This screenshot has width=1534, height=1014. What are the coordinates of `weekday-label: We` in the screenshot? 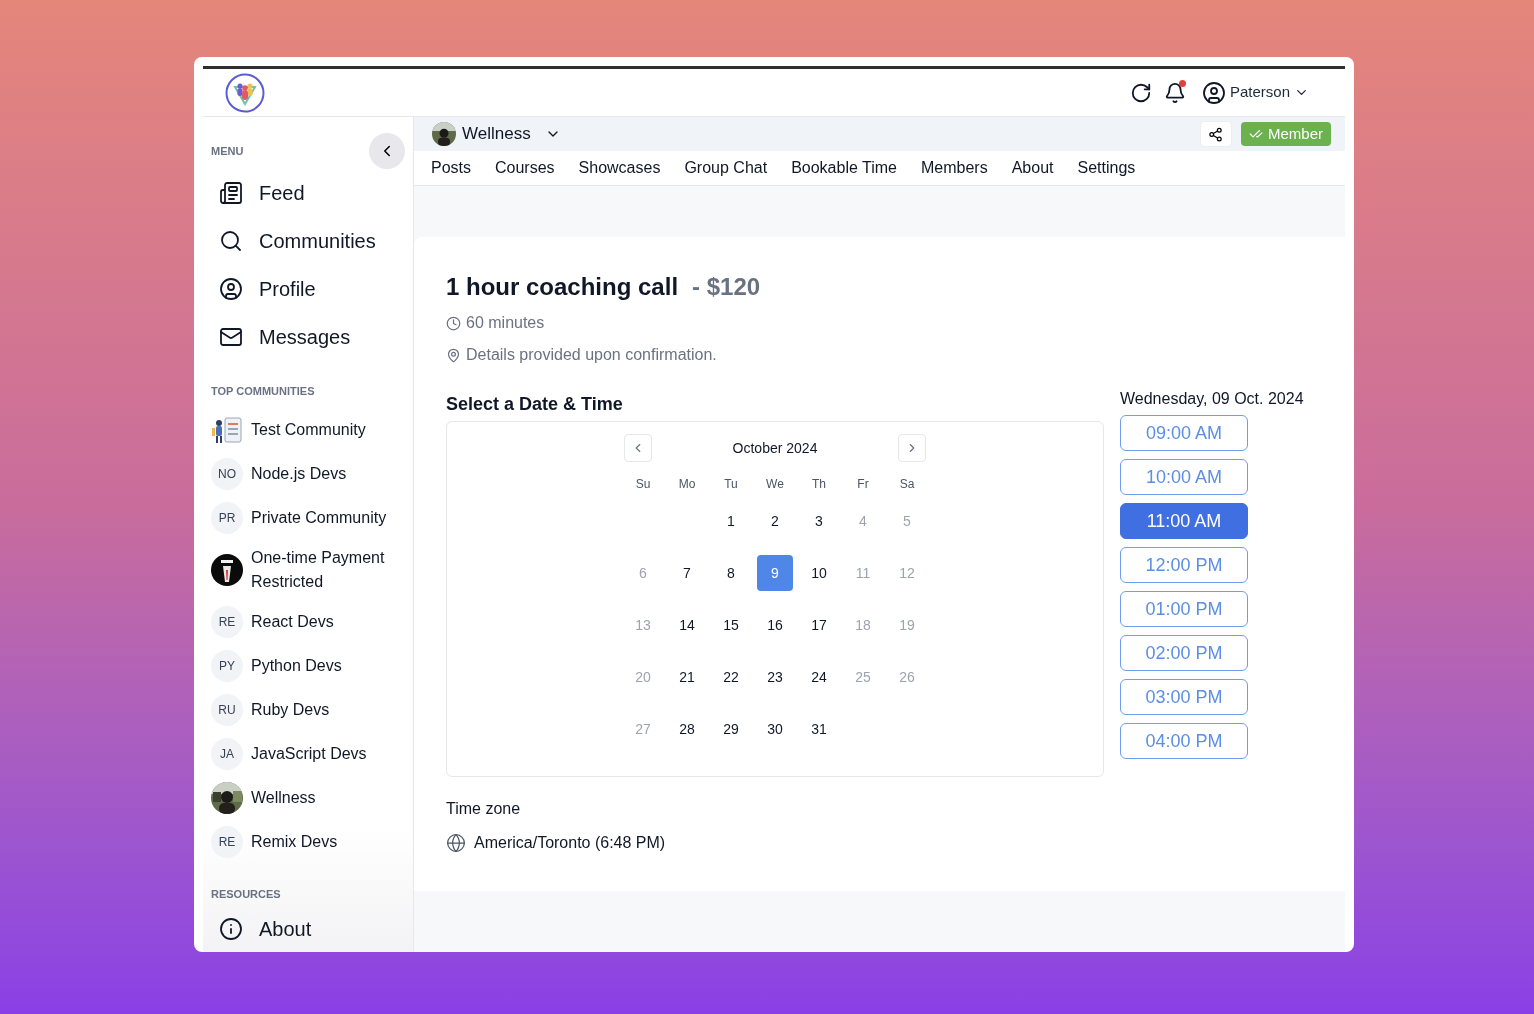 It's located at (775, 484).